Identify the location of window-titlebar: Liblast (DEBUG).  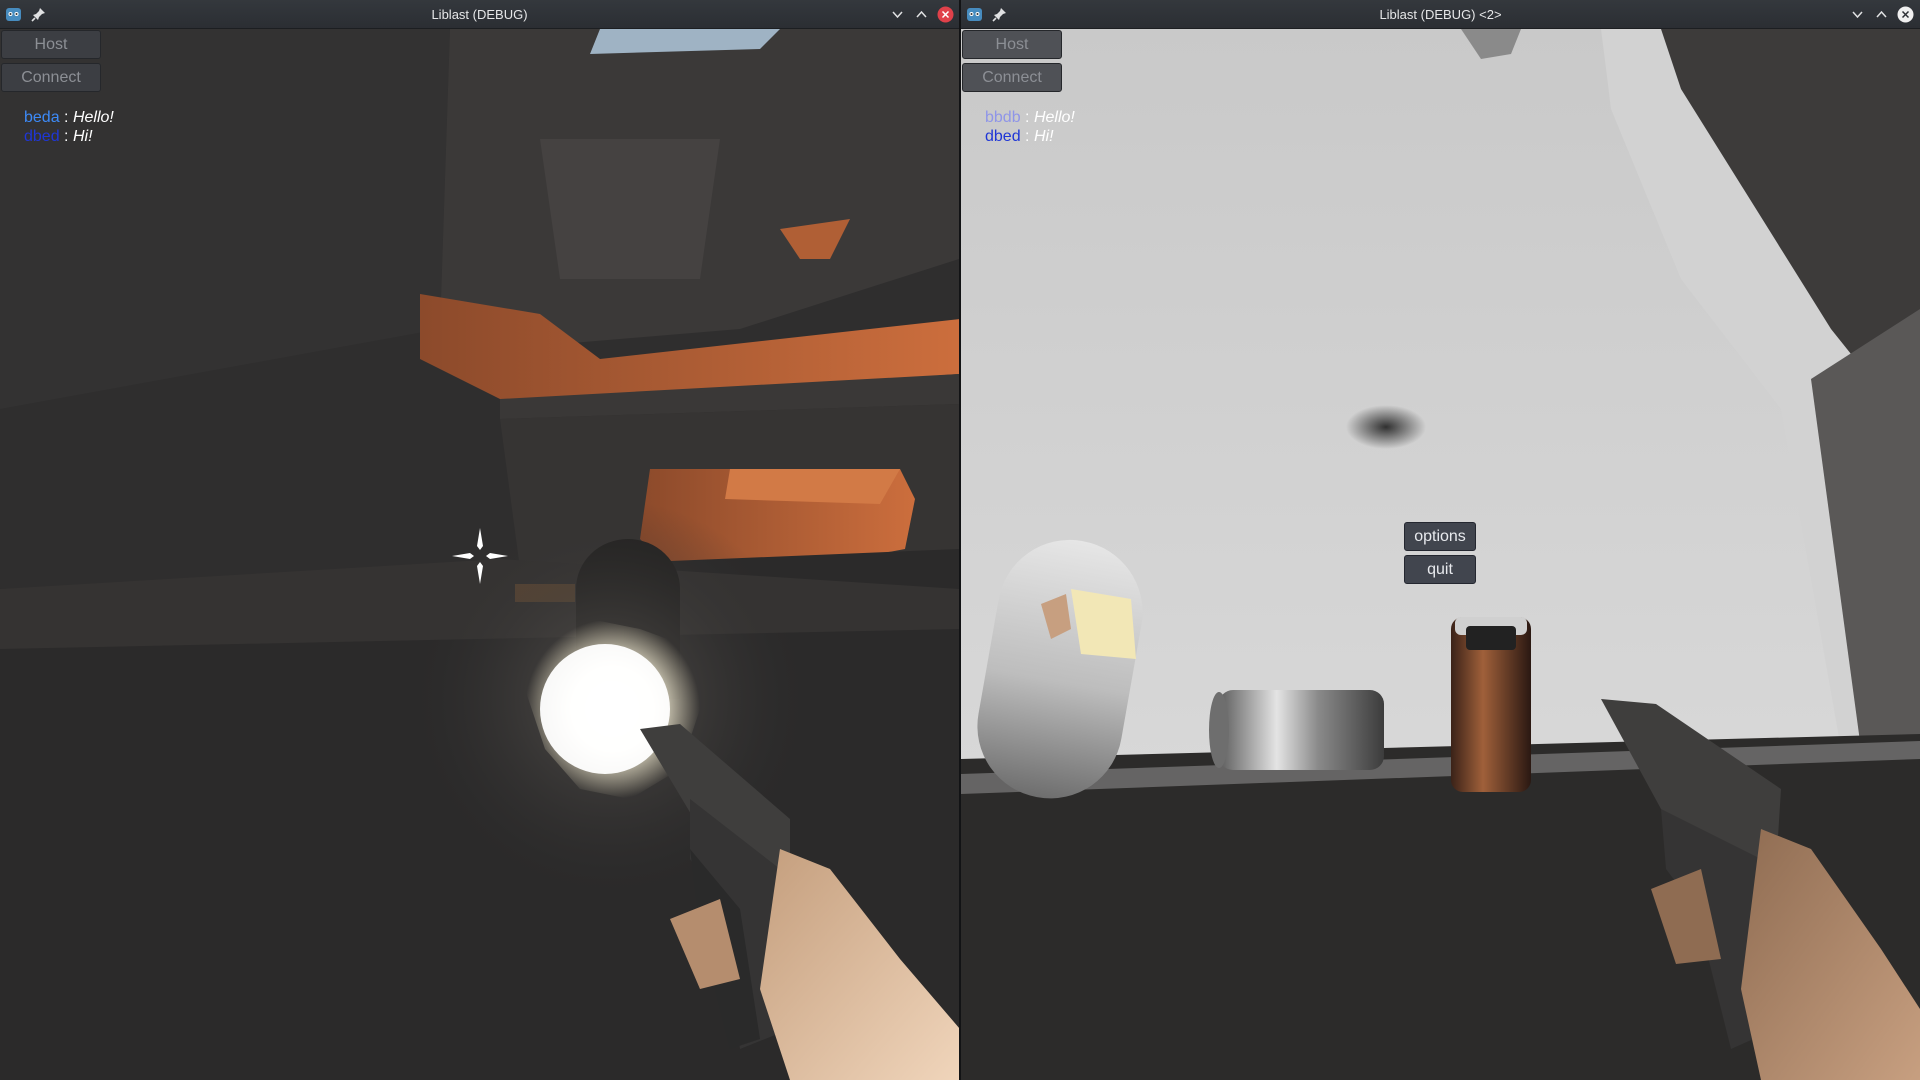
(479, 14).